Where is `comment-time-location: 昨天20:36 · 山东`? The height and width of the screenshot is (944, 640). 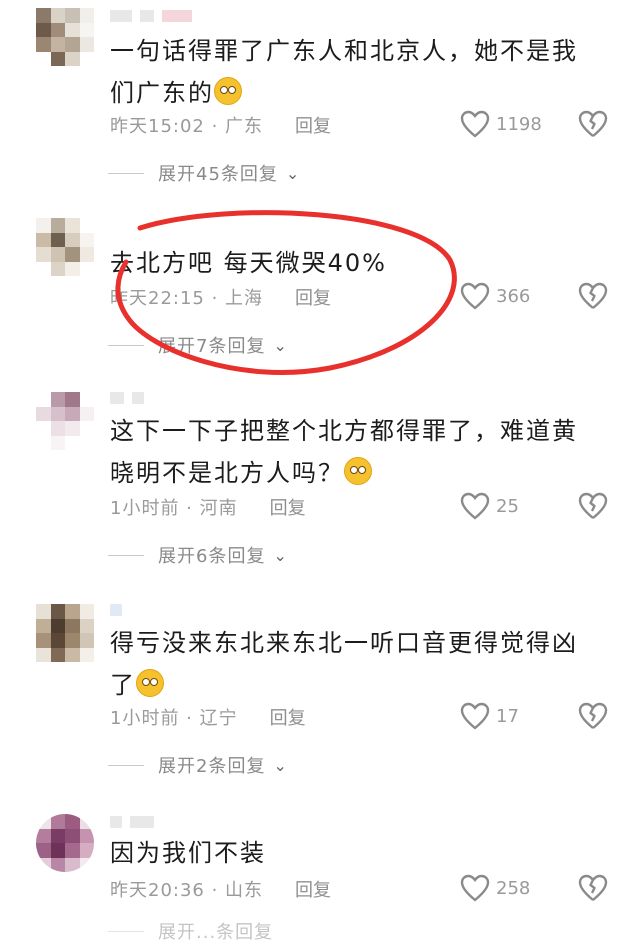
comment-time-location: 昨天20:36 · 山东 is located at coordinates (187, 890).